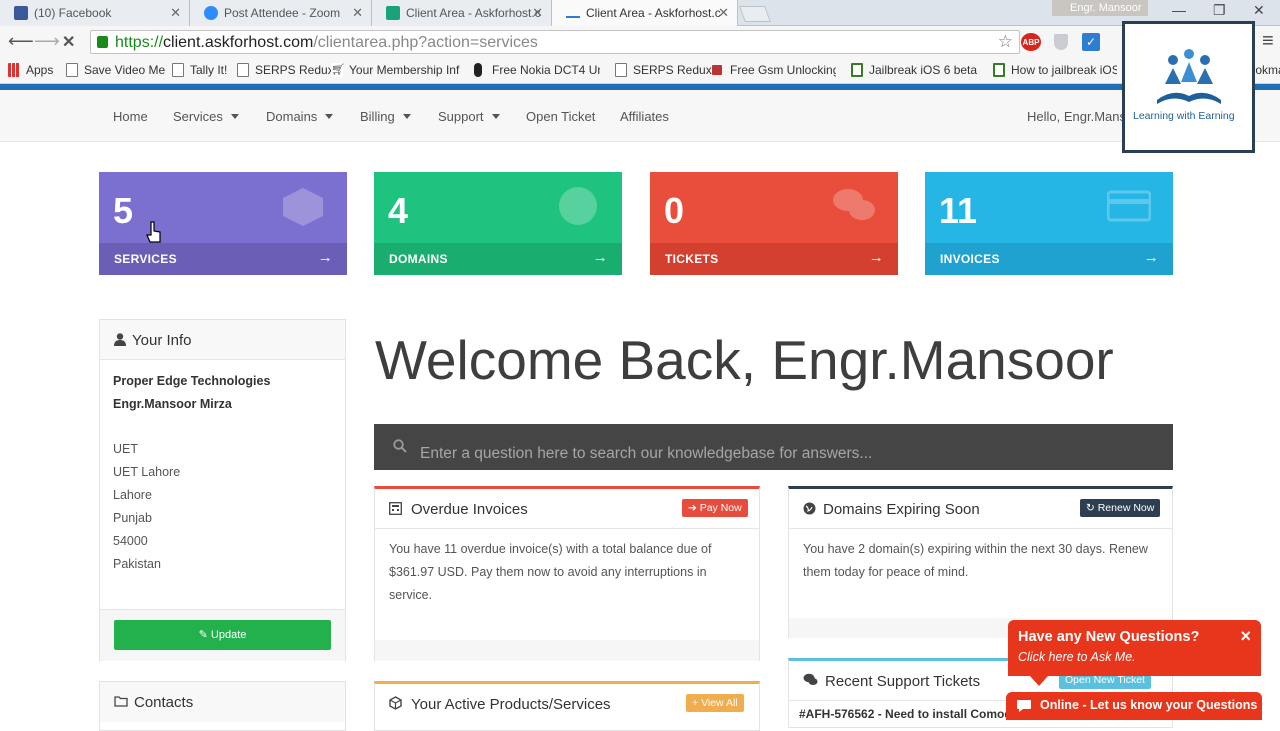 This screenshot has height=731, width=1280. What do you see at coordinates (21, 13) in the screenshot?
I see `facebook-icon` at bounding box center [21, 13].